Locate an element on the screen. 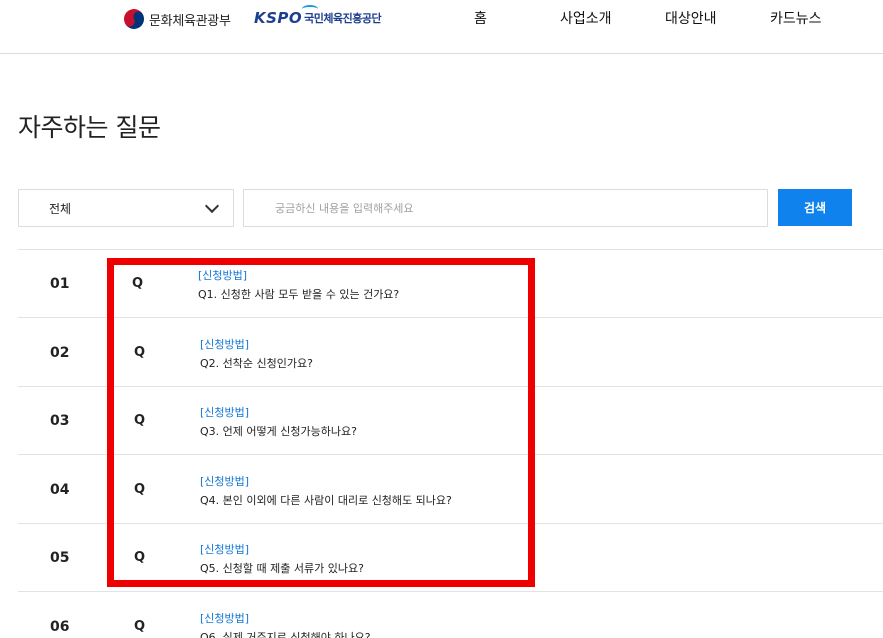  faq-number: 03 is located at coordinates (60, 421).